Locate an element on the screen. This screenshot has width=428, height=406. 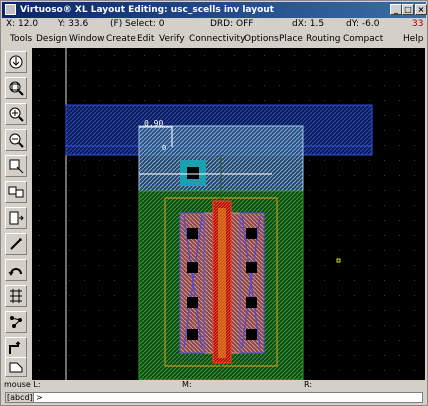
mouse-left-label: mouse L: is located at coordinates (22, 384).